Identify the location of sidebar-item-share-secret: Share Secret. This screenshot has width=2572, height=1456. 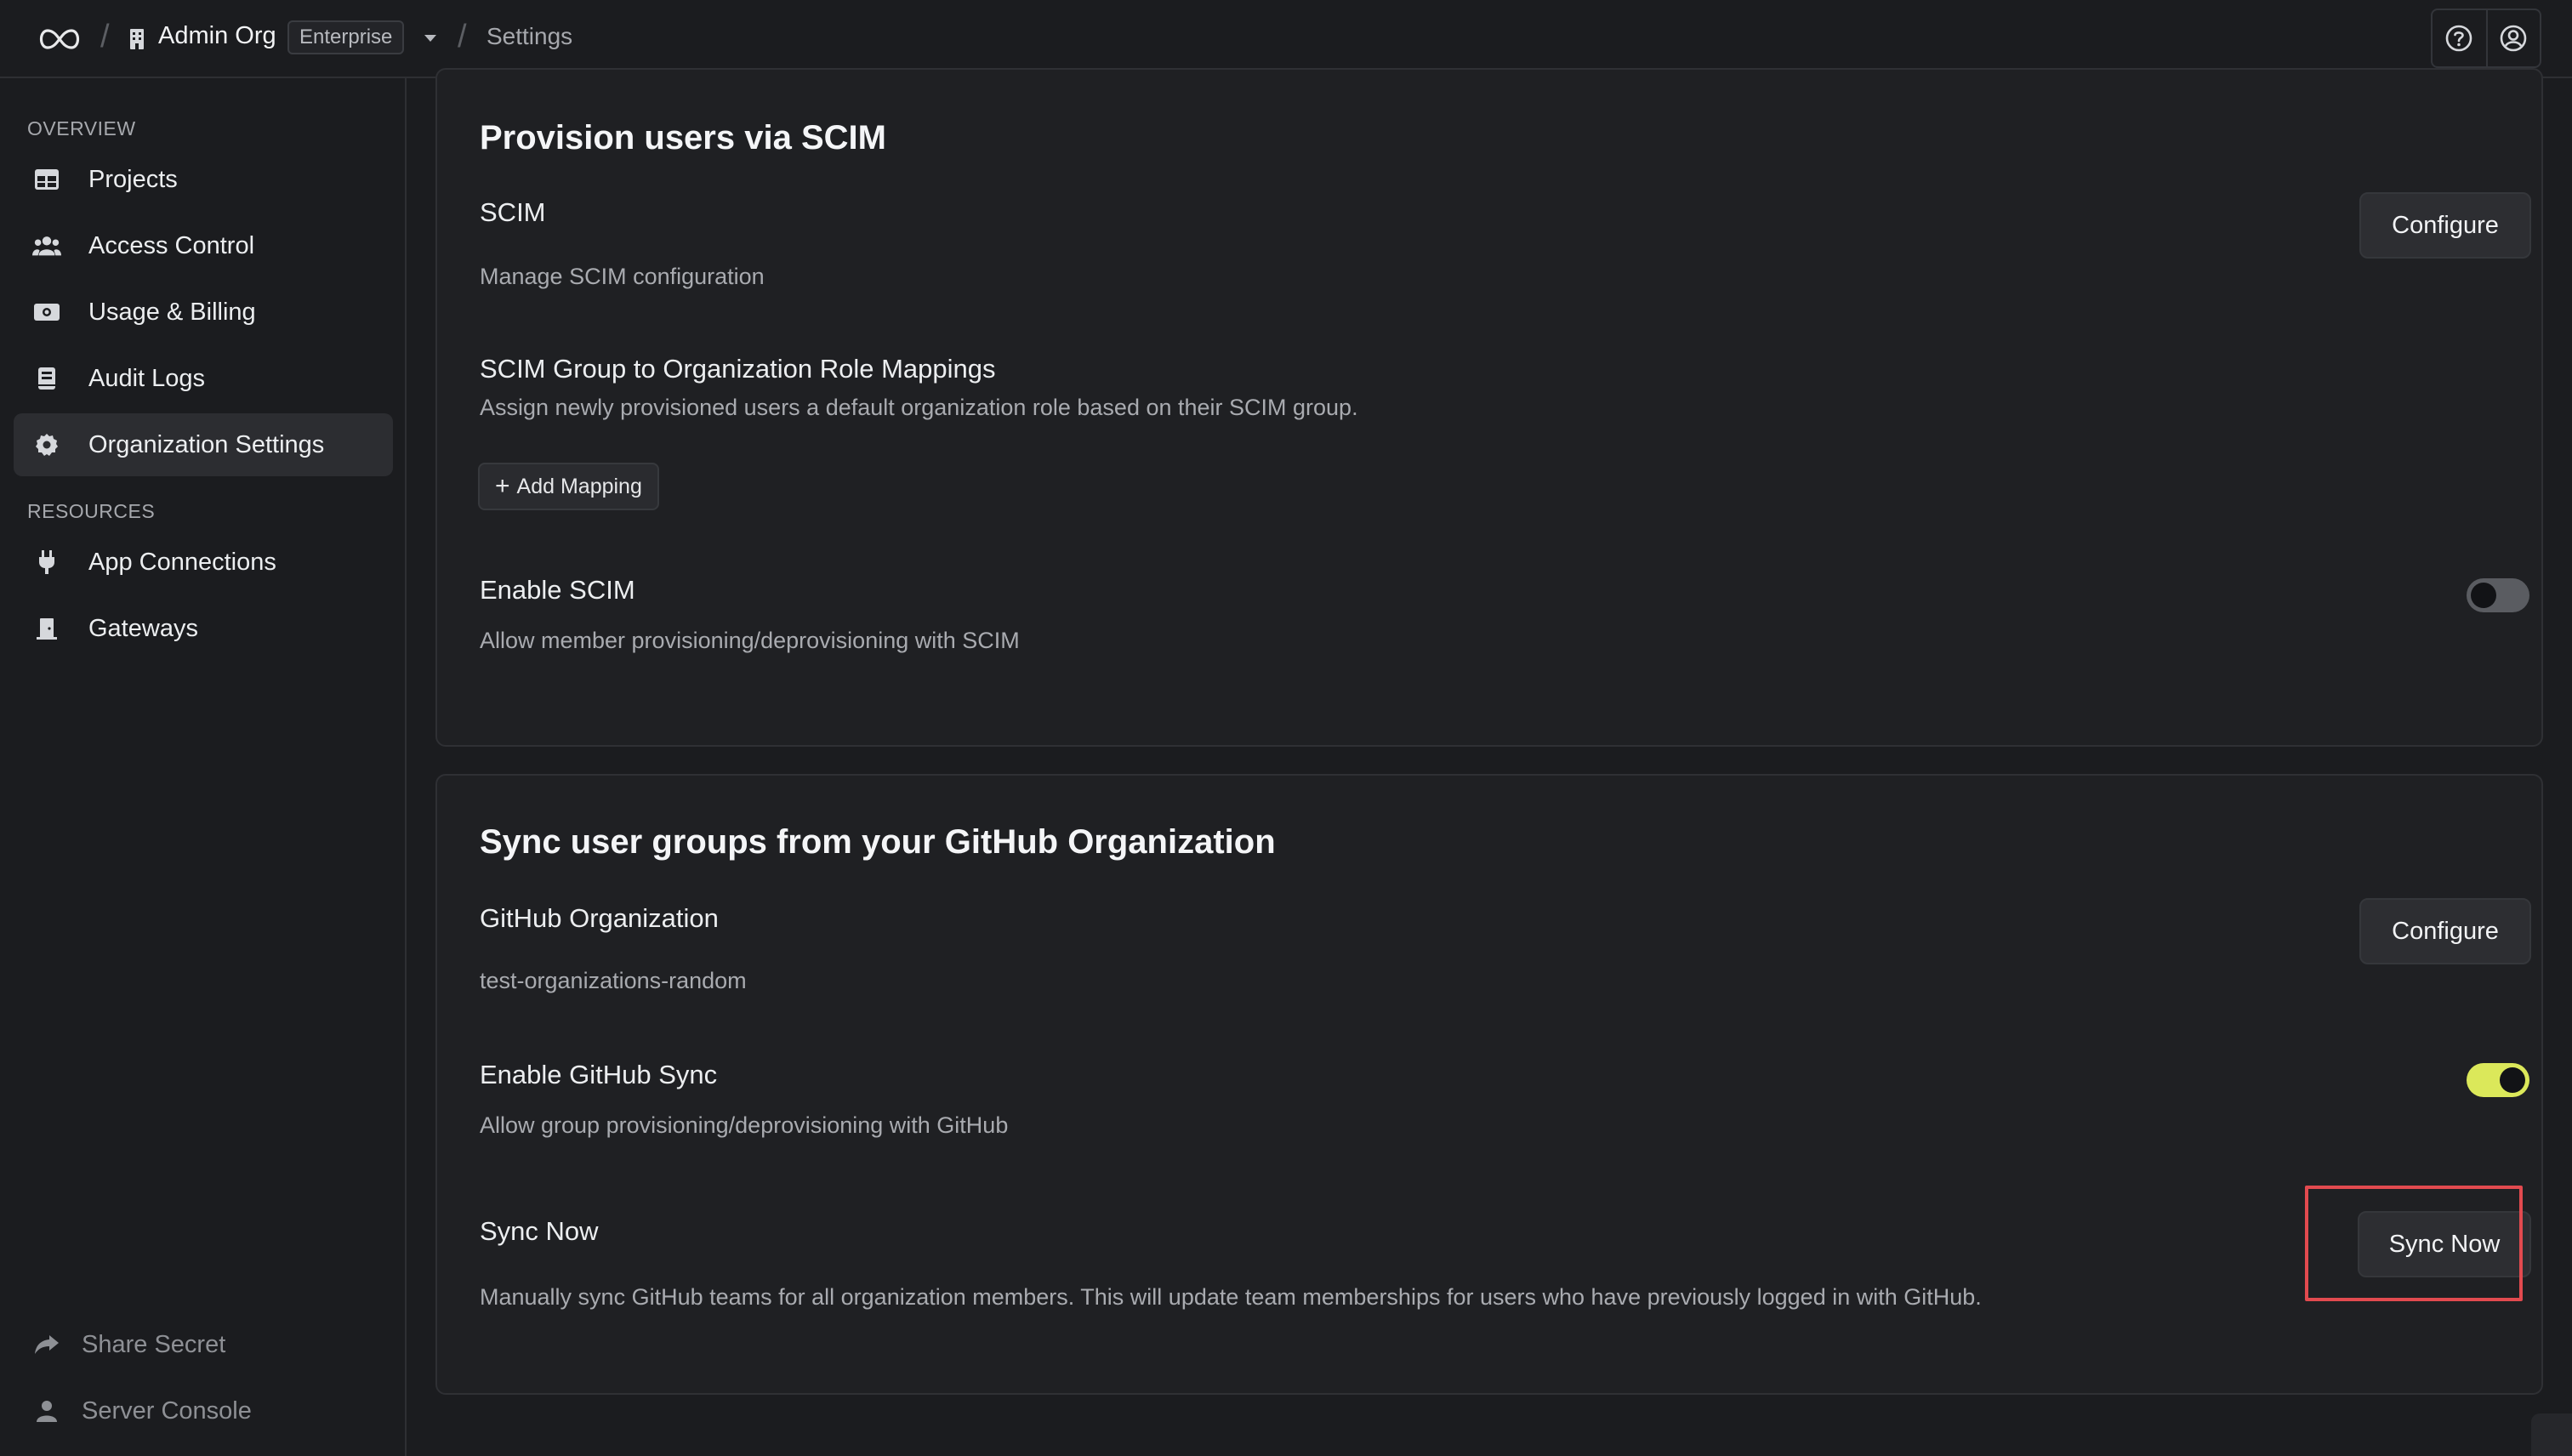
(204, 1344).